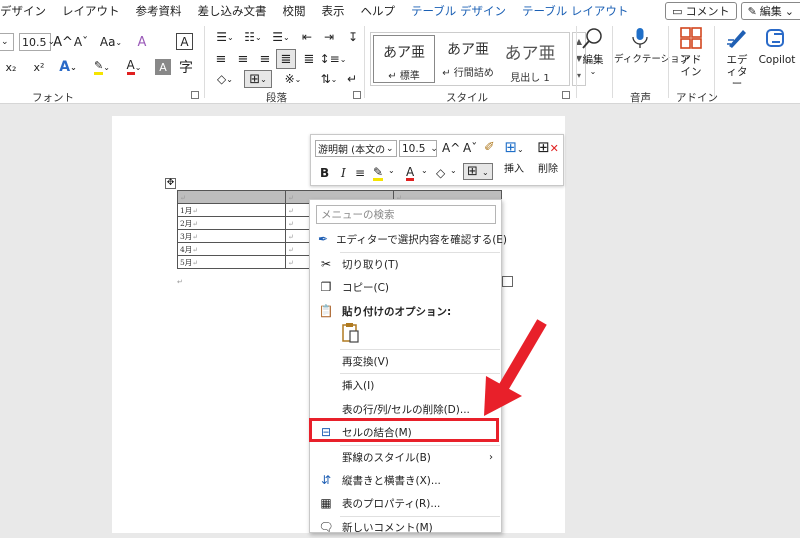 The height and width of the screenshot is (538, 800). Describe the element at coordinates (265, 59) in the screenshot. I see `align-right-button: ≡` at that location.